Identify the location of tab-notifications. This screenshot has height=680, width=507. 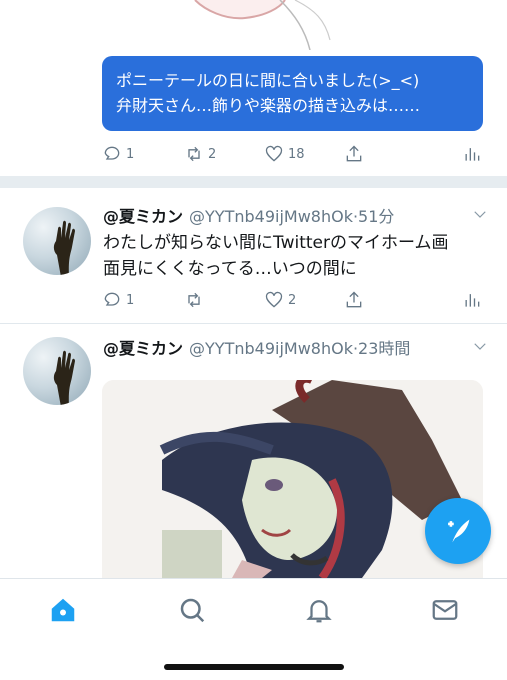
(319, 610).